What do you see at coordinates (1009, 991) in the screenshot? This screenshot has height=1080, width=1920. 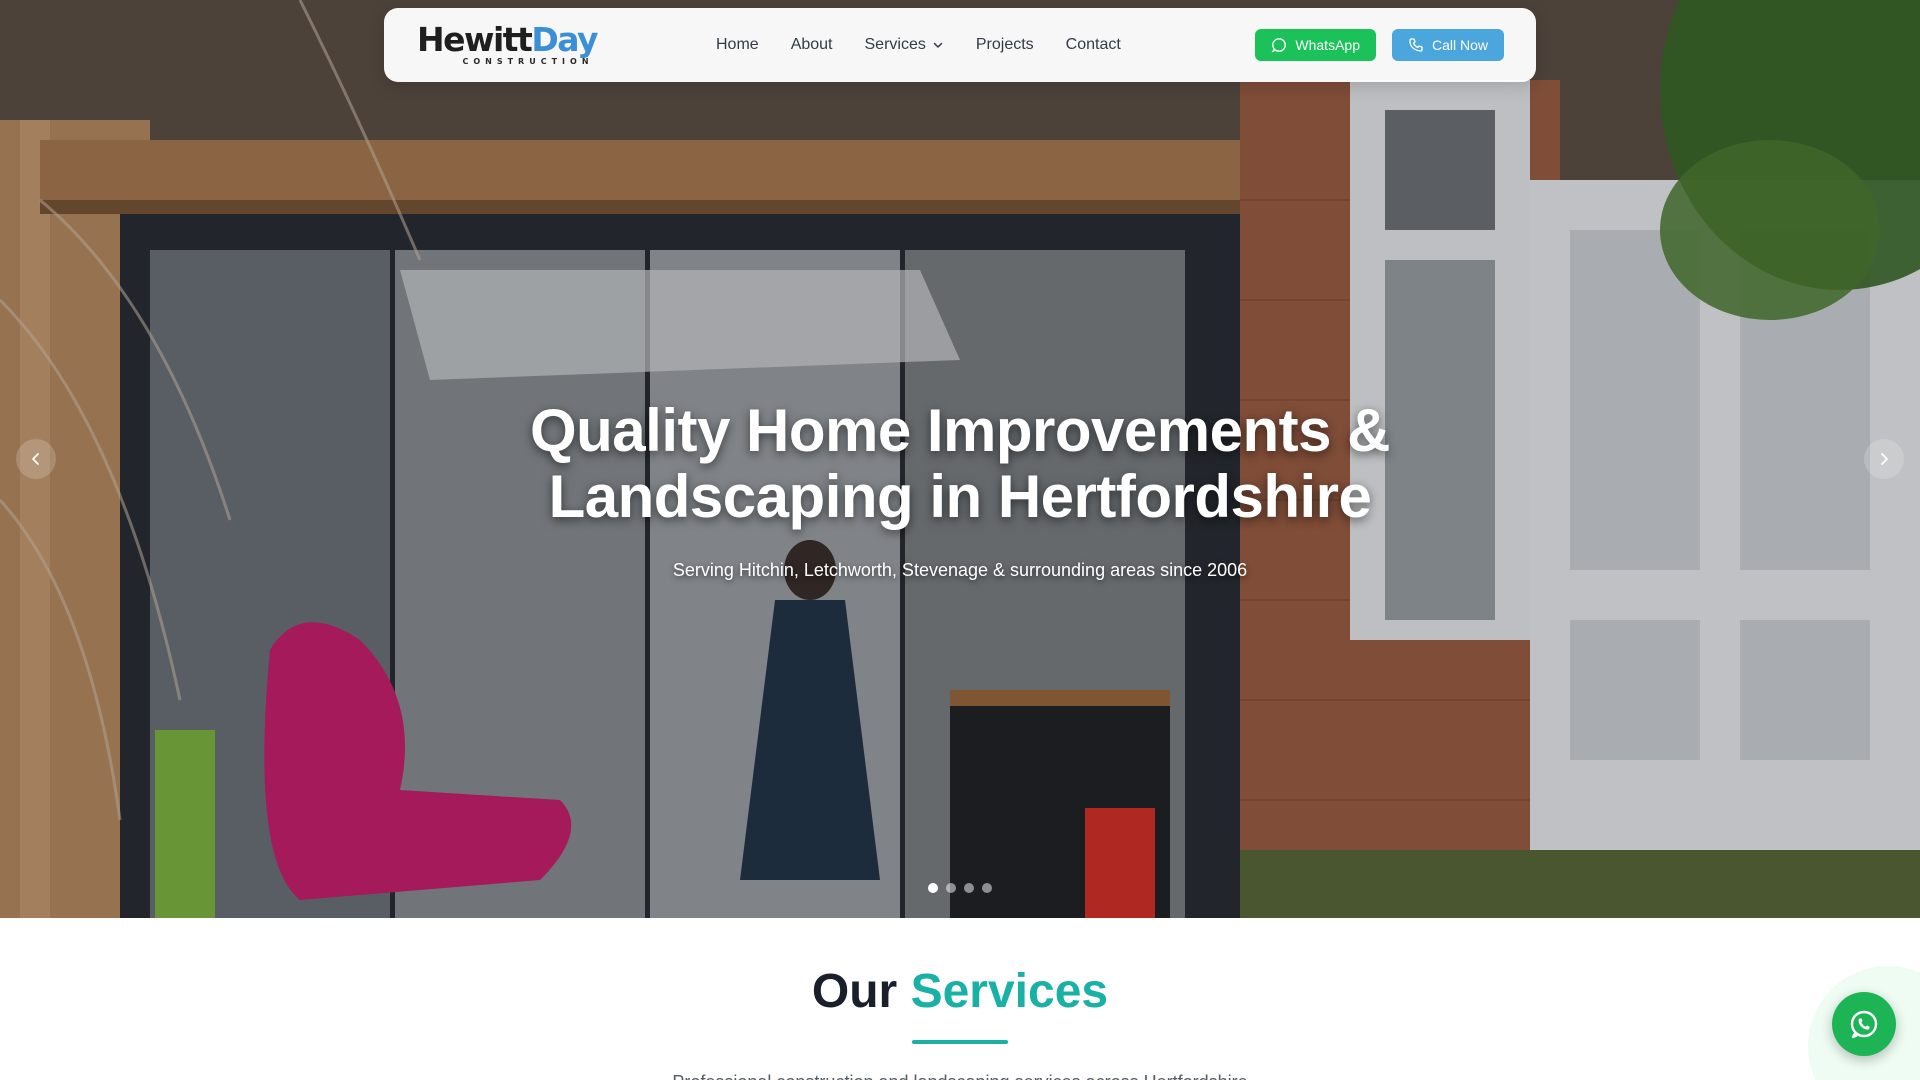 I see `services-title-part2: Services` at bounding box center [1009, 991].